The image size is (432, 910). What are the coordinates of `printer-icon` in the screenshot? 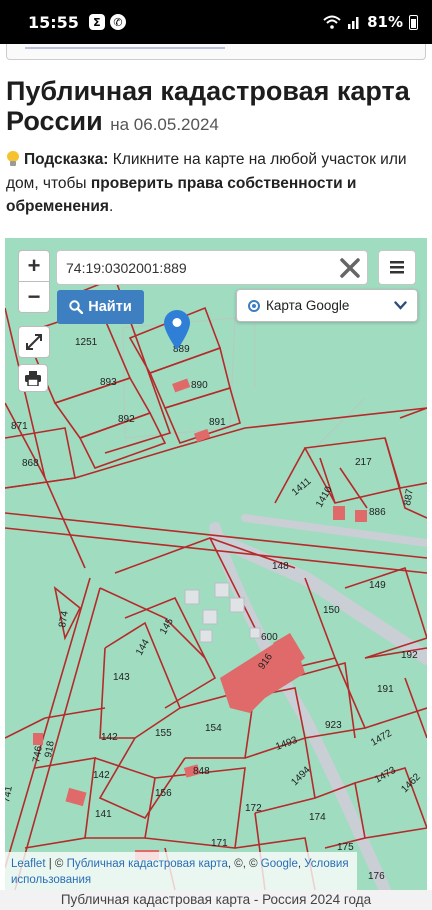 It's located at (33, 378).